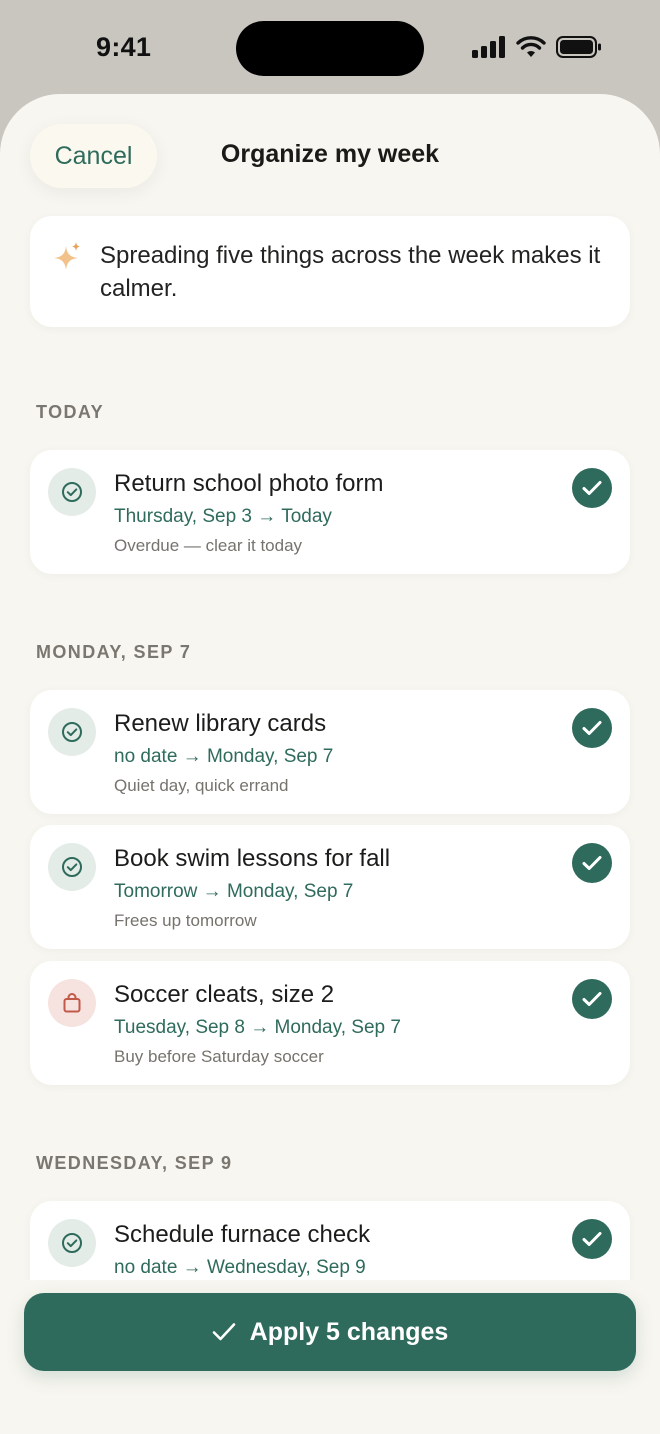  Describe the element at coordinates (219, 1056) in the screenshot. I see `task-note: Buy before Saturday soccer` at that location.